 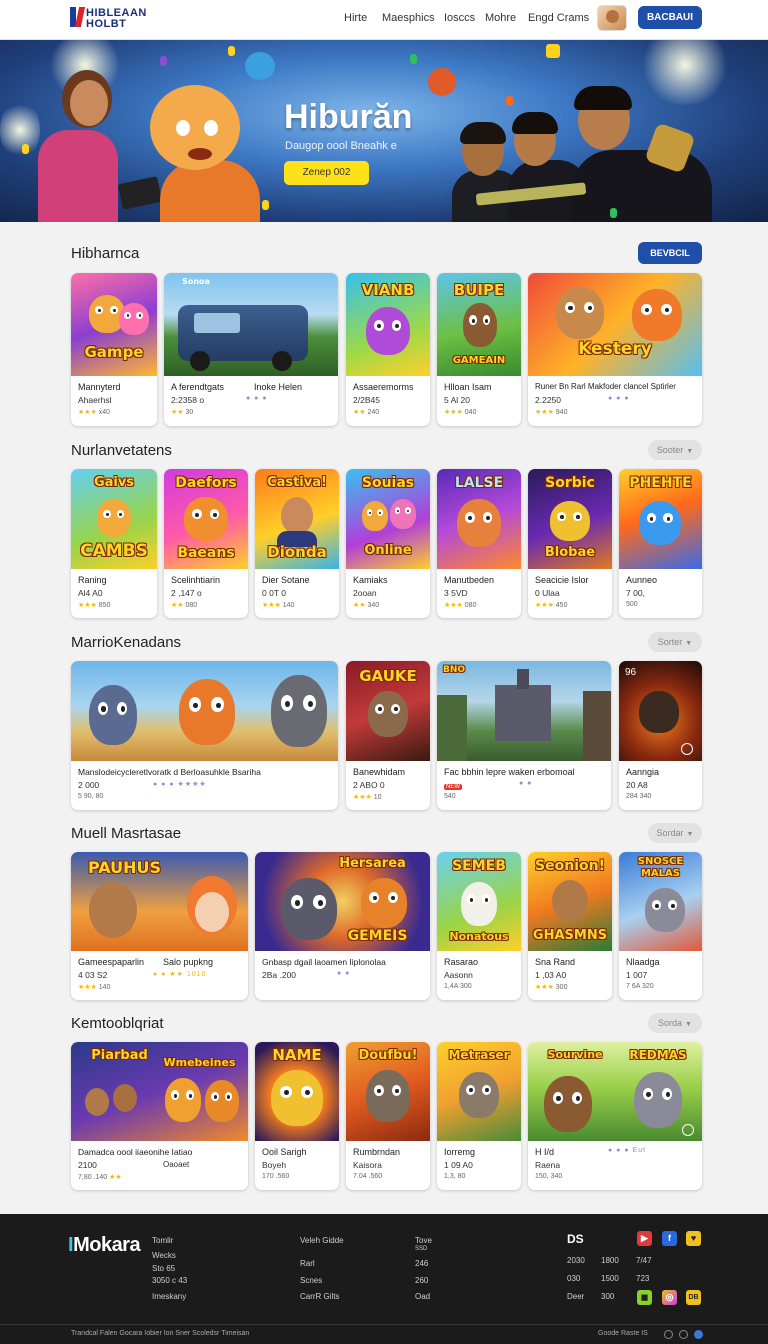 I want to click on game-card: SNOSCE MALAS Nlaadga 1 007 7 6A 320, so click(x=660, y=926).